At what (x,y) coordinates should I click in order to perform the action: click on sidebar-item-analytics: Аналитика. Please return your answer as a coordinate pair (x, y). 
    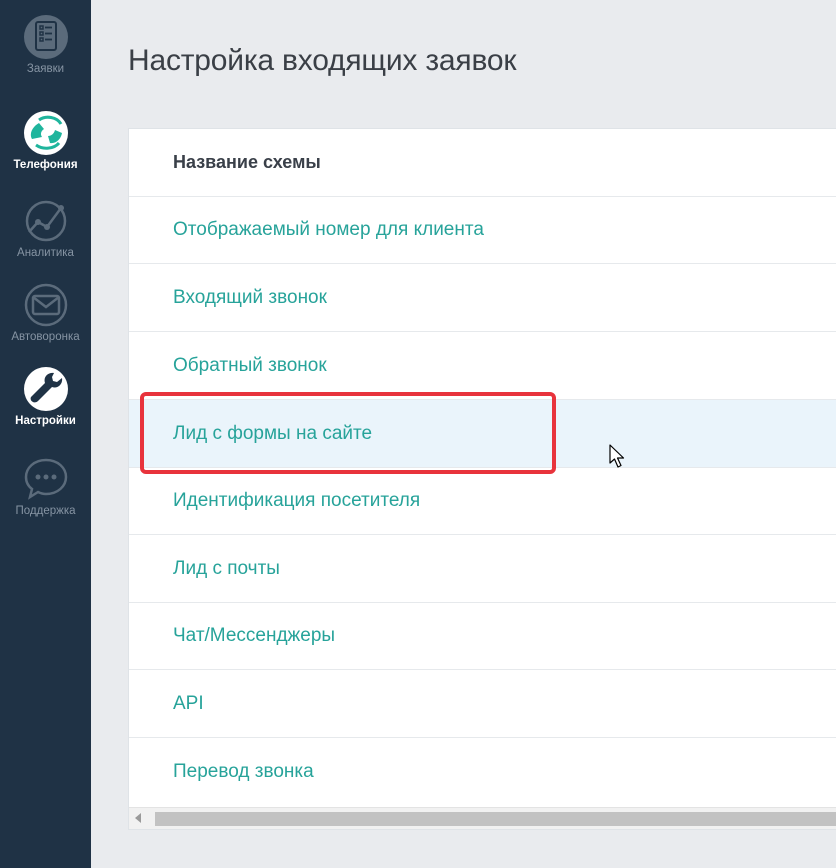
    Looking at the image, I should click on (45, 228).